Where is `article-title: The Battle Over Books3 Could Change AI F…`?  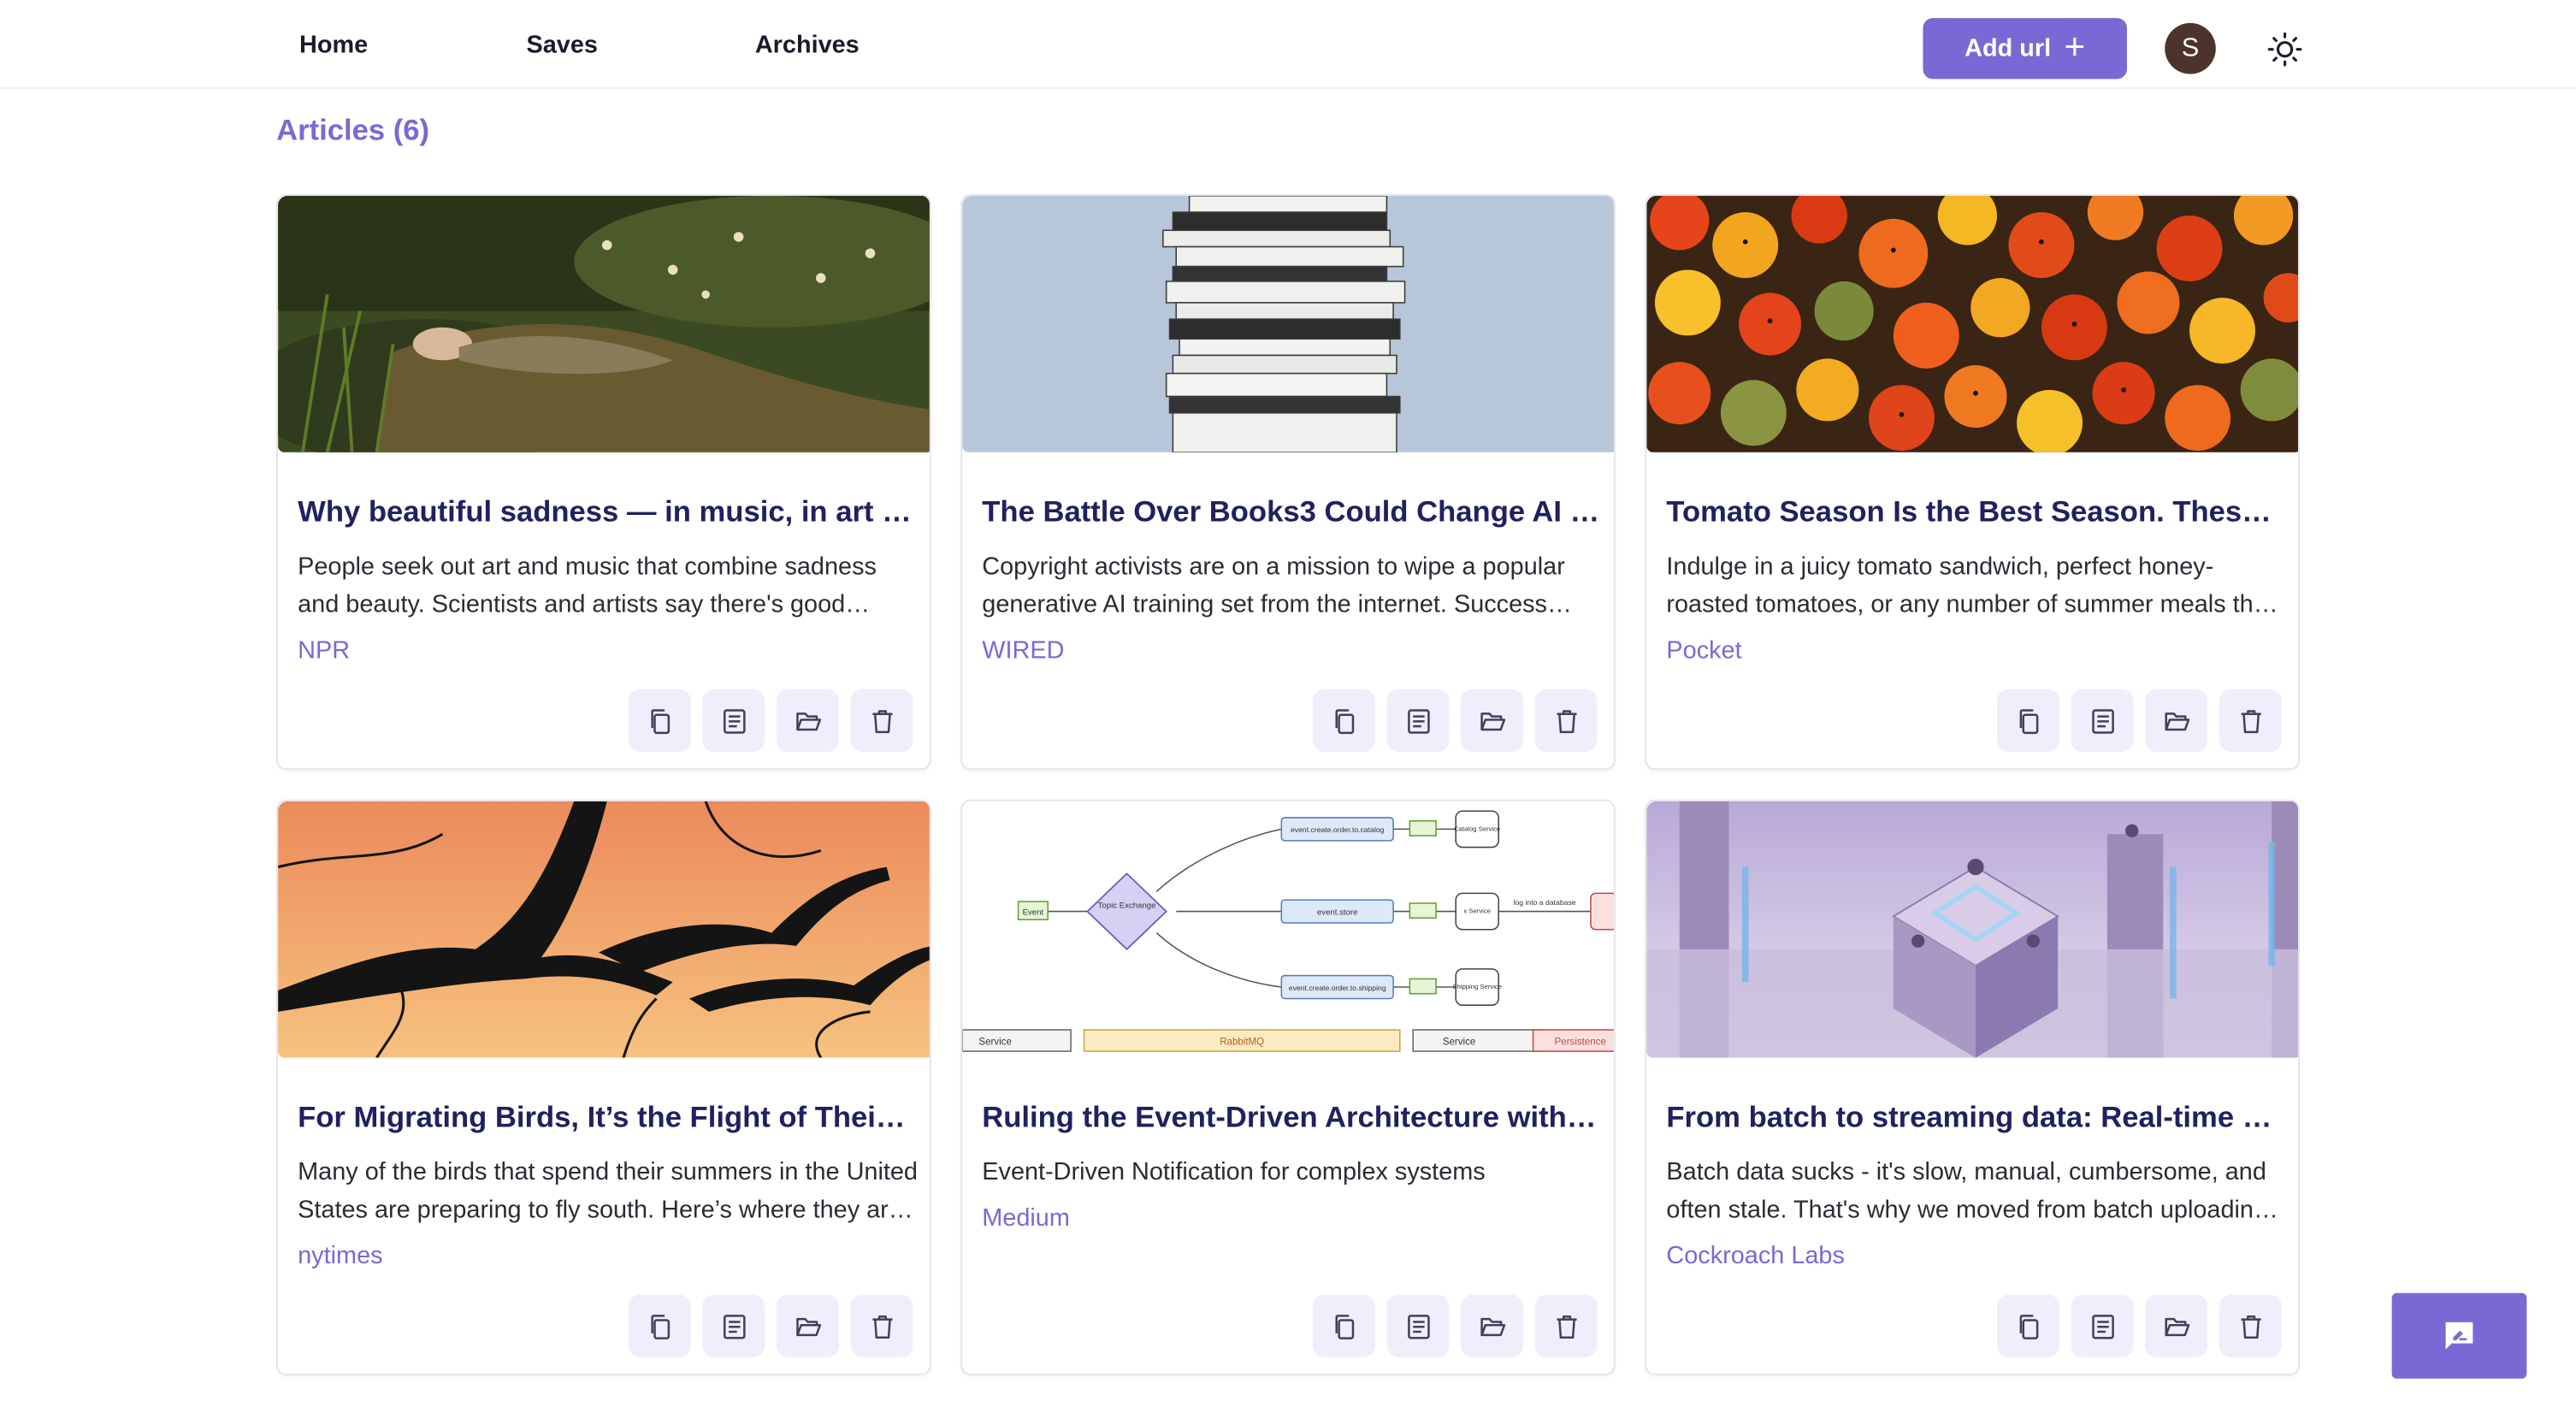 article-title: The Battle Over Books3 Could Change AI F… is located at coordinates (1291, 512).